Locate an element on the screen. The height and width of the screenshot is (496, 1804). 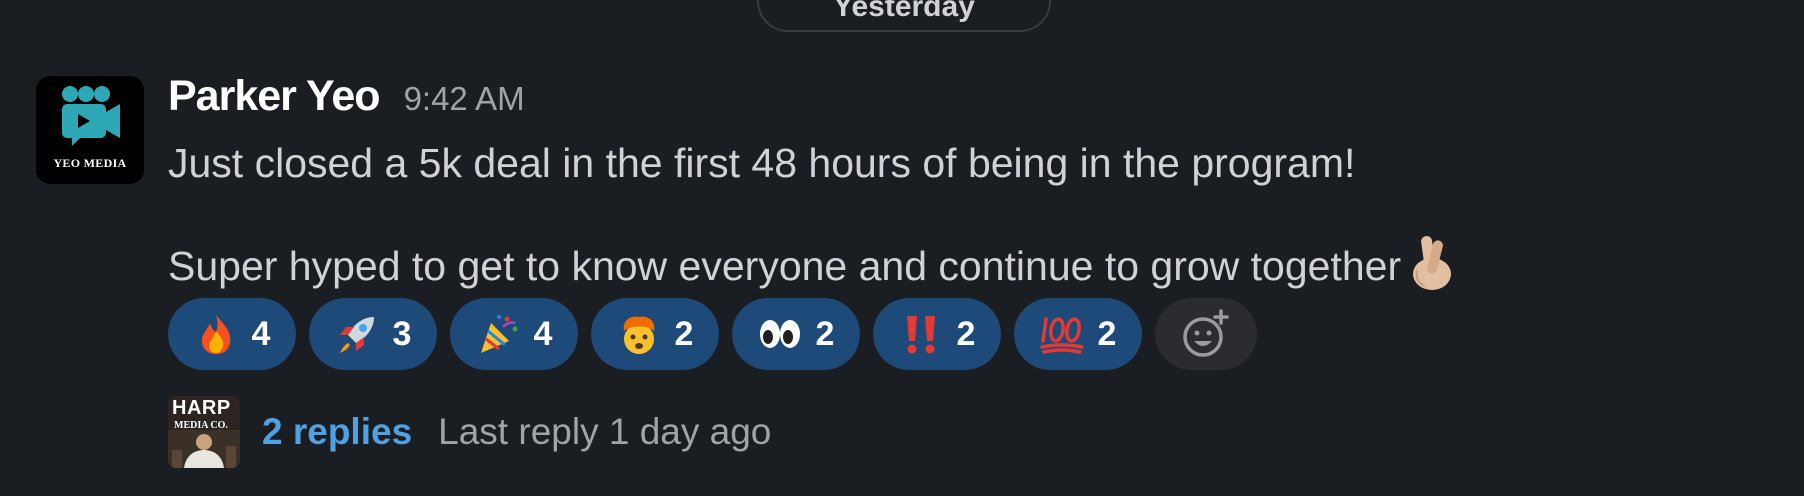
crossed-fingers-icon is located at coordinates (1432, 266).